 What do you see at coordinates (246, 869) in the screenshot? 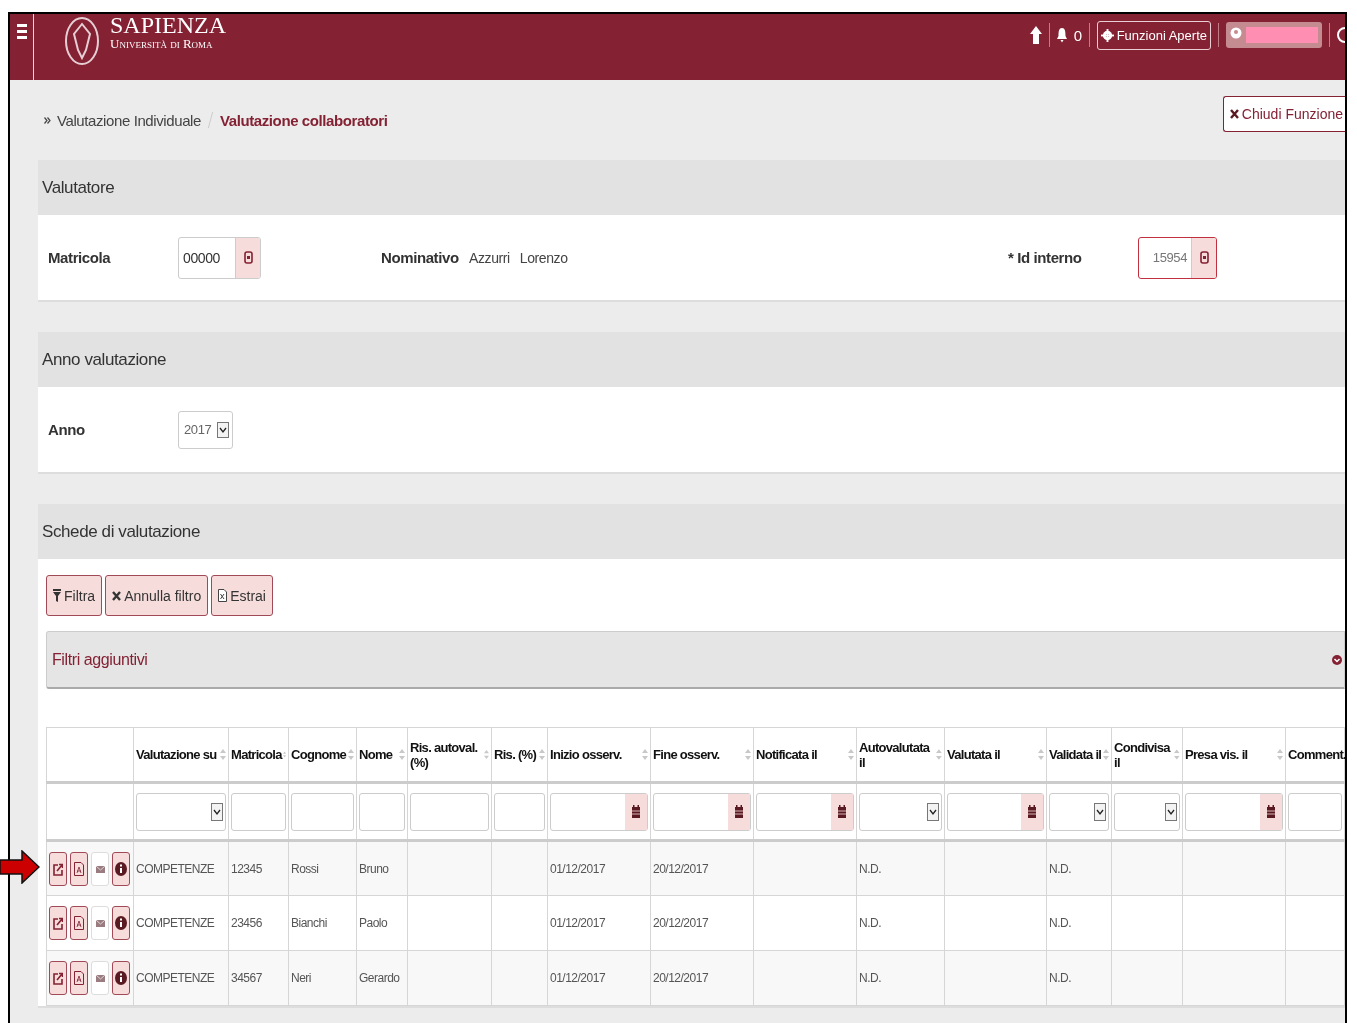
I see `table-cell: 12345` at bounding box center [246, 869].